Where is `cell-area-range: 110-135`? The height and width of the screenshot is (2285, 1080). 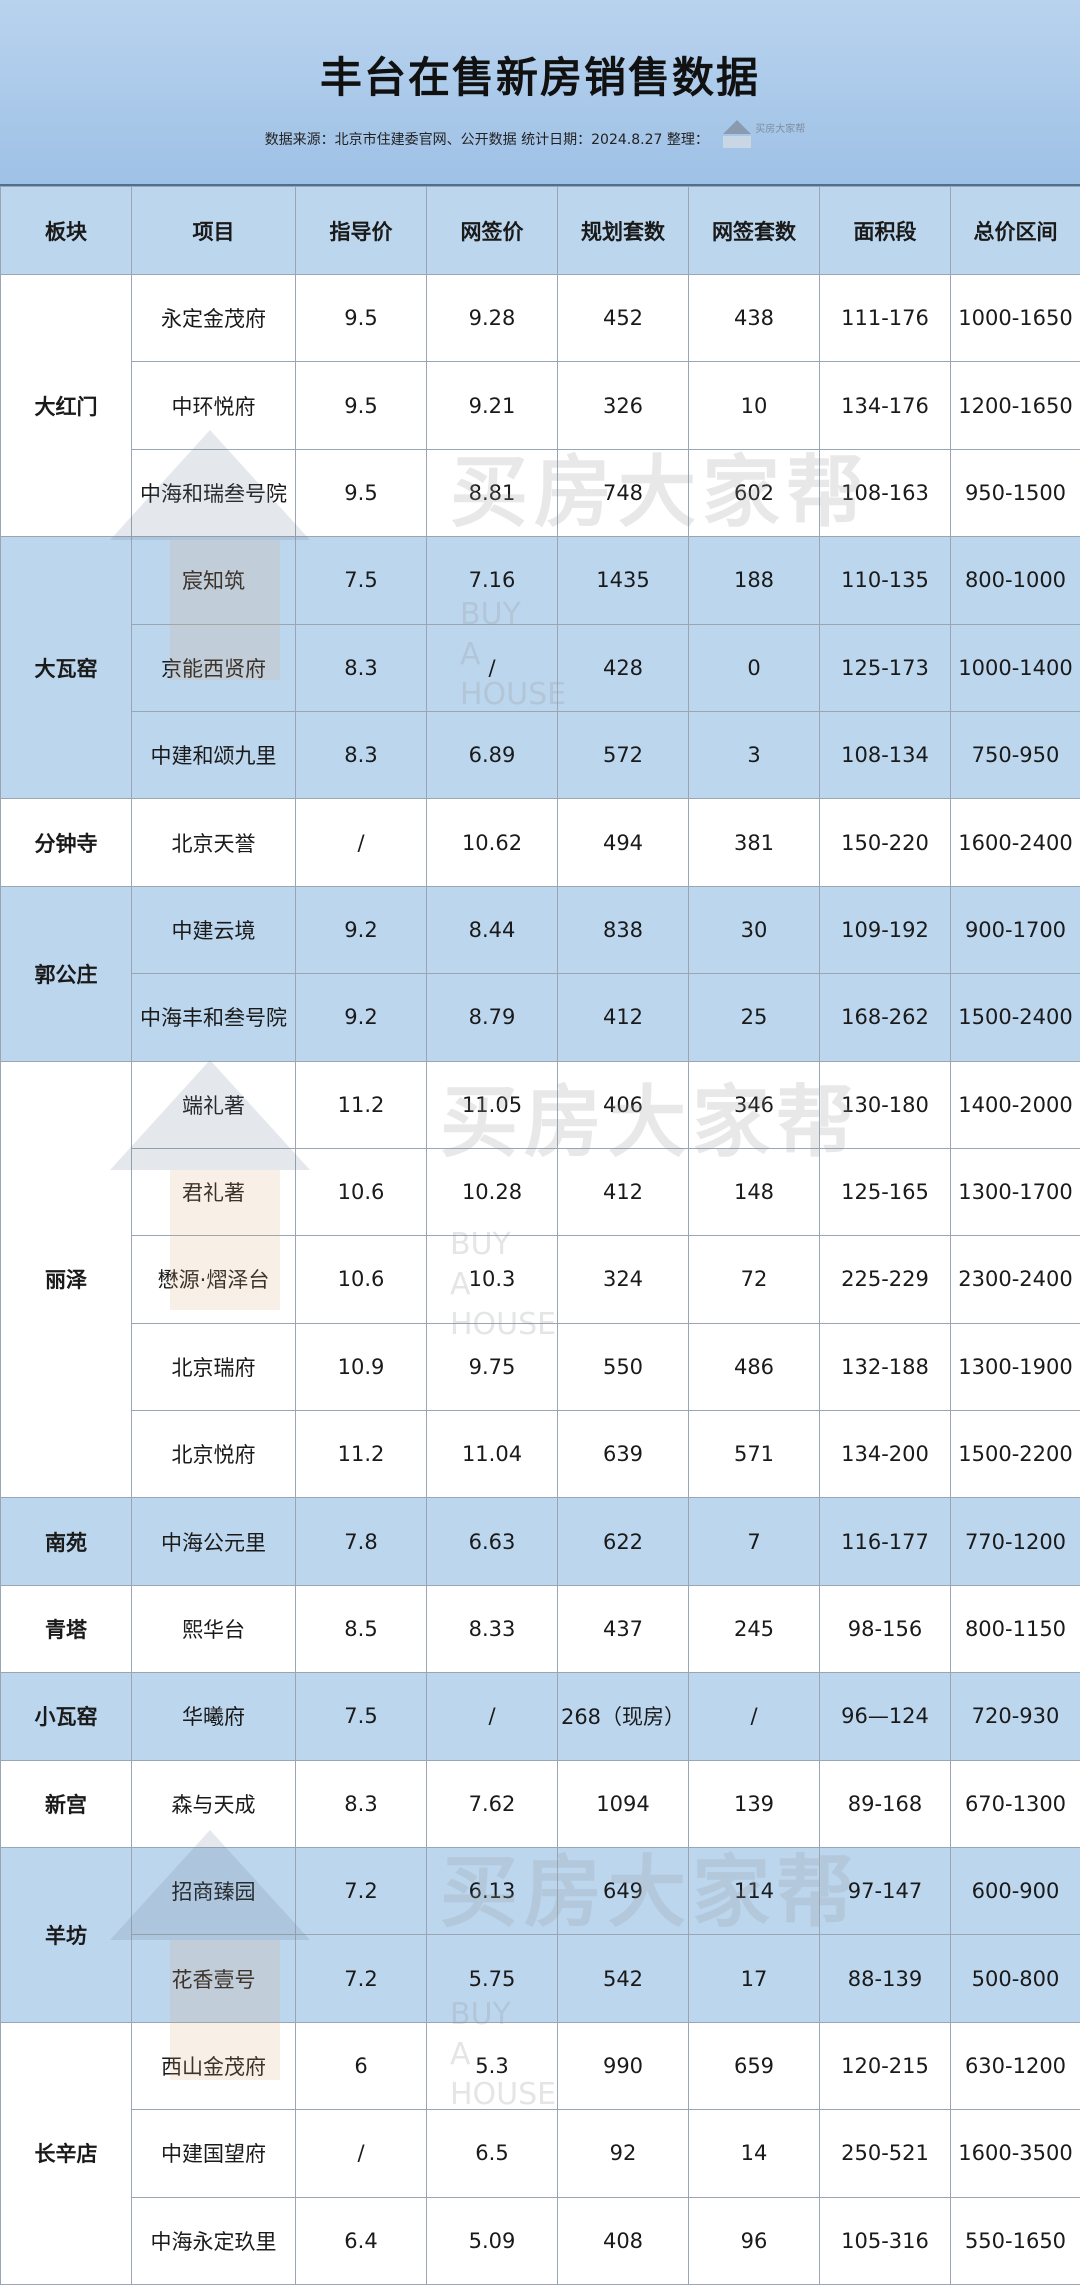
cell-area-range: 110-135 is located at coordinates (885, 580).